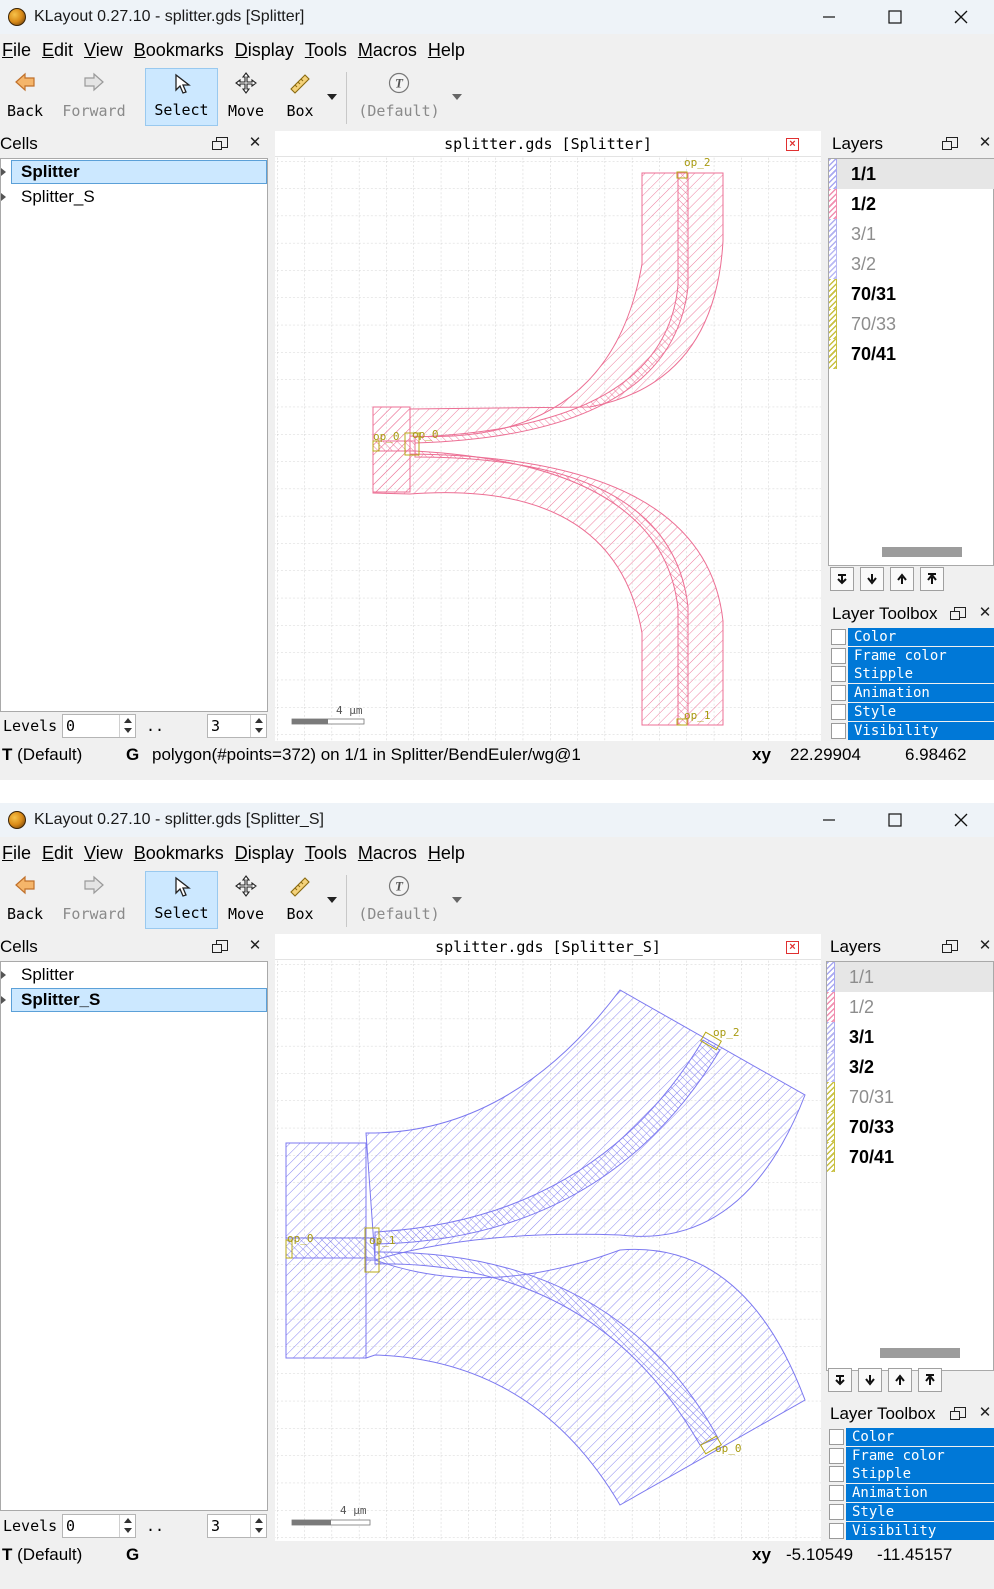  Describe the element at coordinates (59, 853) in the screenshot. I see `menu-edit: Edit` at that location.